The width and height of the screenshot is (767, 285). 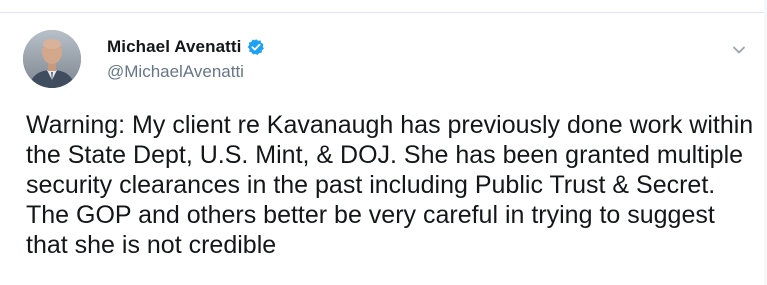 What do you see at coordinates (256, 47) in the screenshot?
I see `verified-badge-icon` at bounding box center [256, 47].